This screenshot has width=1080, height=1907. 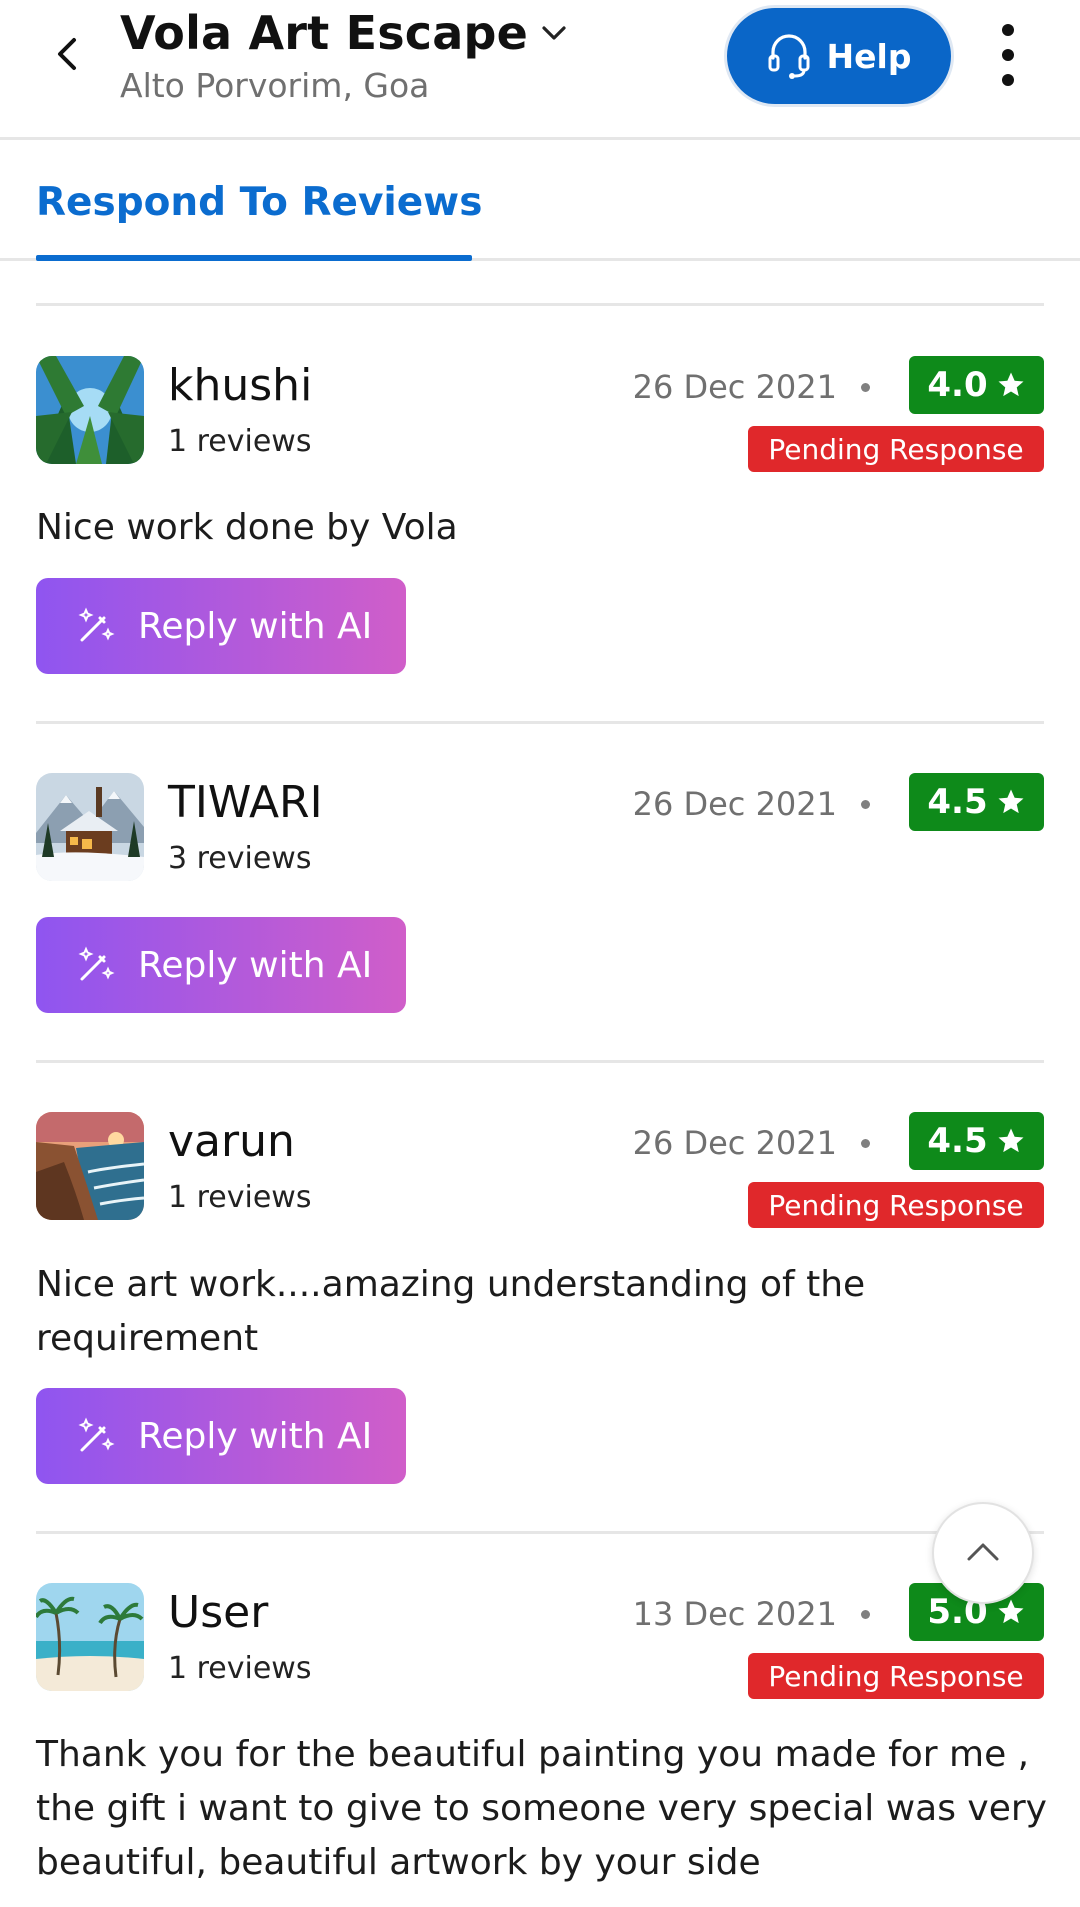 What do you see at coordinates (957, 385) in the screenshot?
I see `rating-value: 4.0` at bounding box center [957, 385].